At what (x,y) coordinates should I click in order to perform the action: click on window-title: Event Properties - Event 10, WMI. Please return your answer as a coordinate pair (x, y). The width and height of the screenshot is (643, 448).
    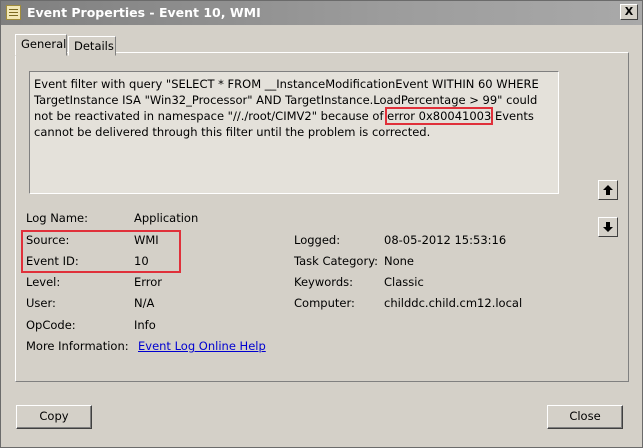
    Looking at the image, I should click on (144, 12).